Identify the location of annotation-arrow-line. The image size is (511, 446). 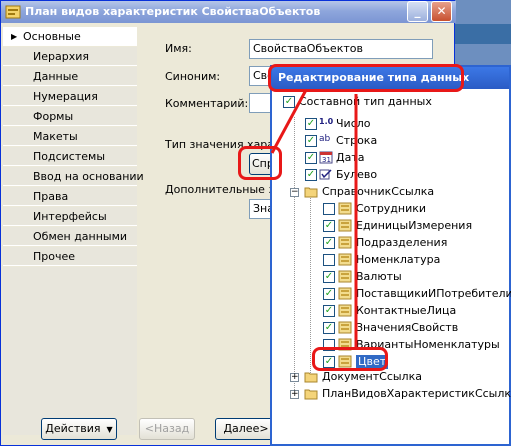
(289, 121).